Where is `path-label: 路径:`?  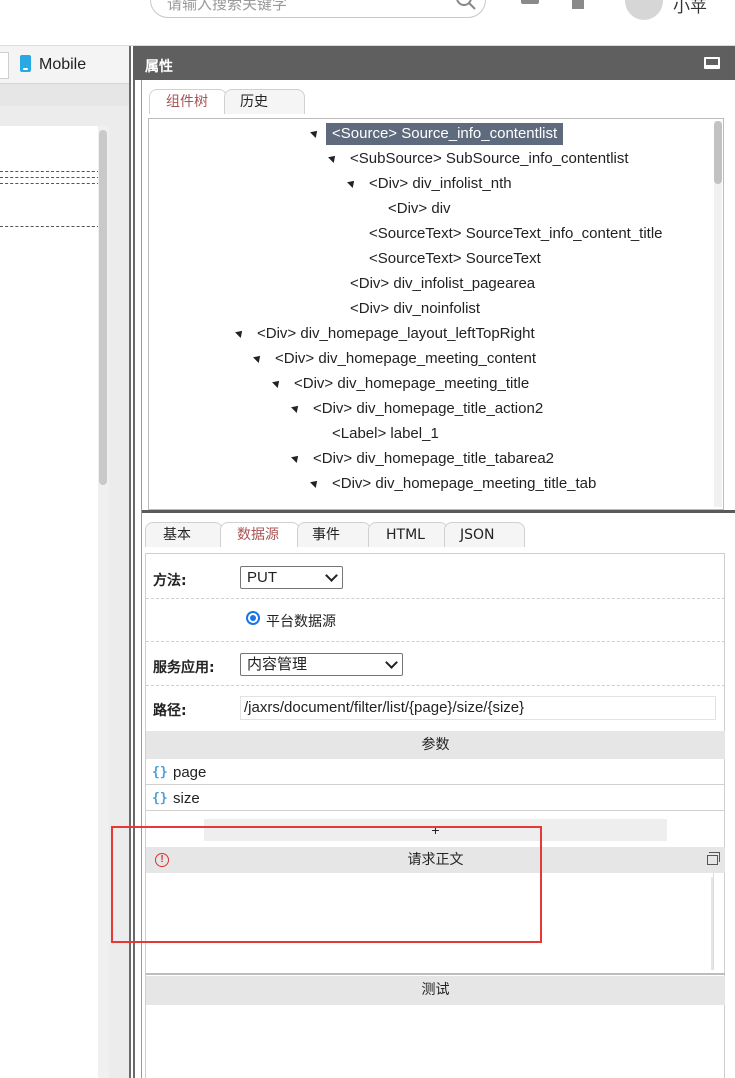 path-label: 路径: is located at coordinates (170, 711).